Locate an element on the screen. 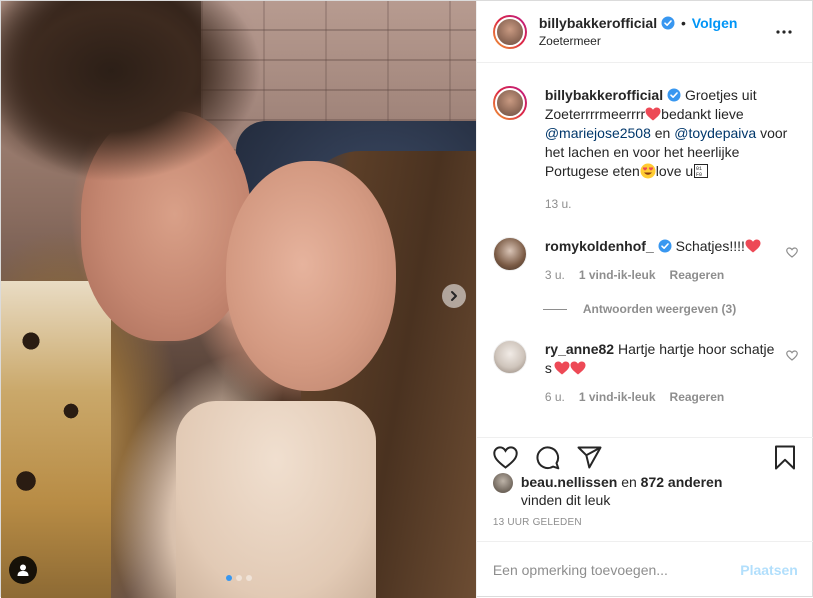 This screenshot has width=813, height=598. post-header: billybakkerofficial • Volgen Zoetermeer is located at coordinates (644, 32).